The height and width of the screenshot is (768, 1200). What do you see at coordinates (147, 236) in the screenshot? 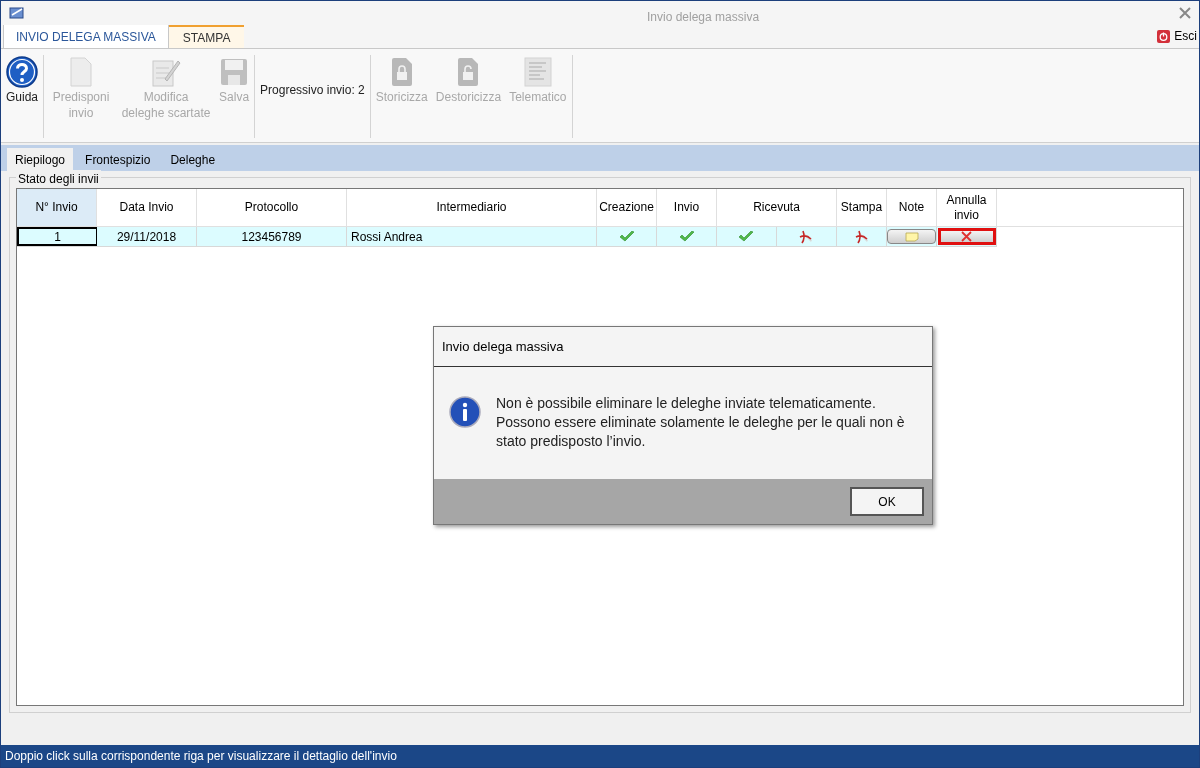
I see `table-cell: 29/11/2018` at bounding box center [147, 236].